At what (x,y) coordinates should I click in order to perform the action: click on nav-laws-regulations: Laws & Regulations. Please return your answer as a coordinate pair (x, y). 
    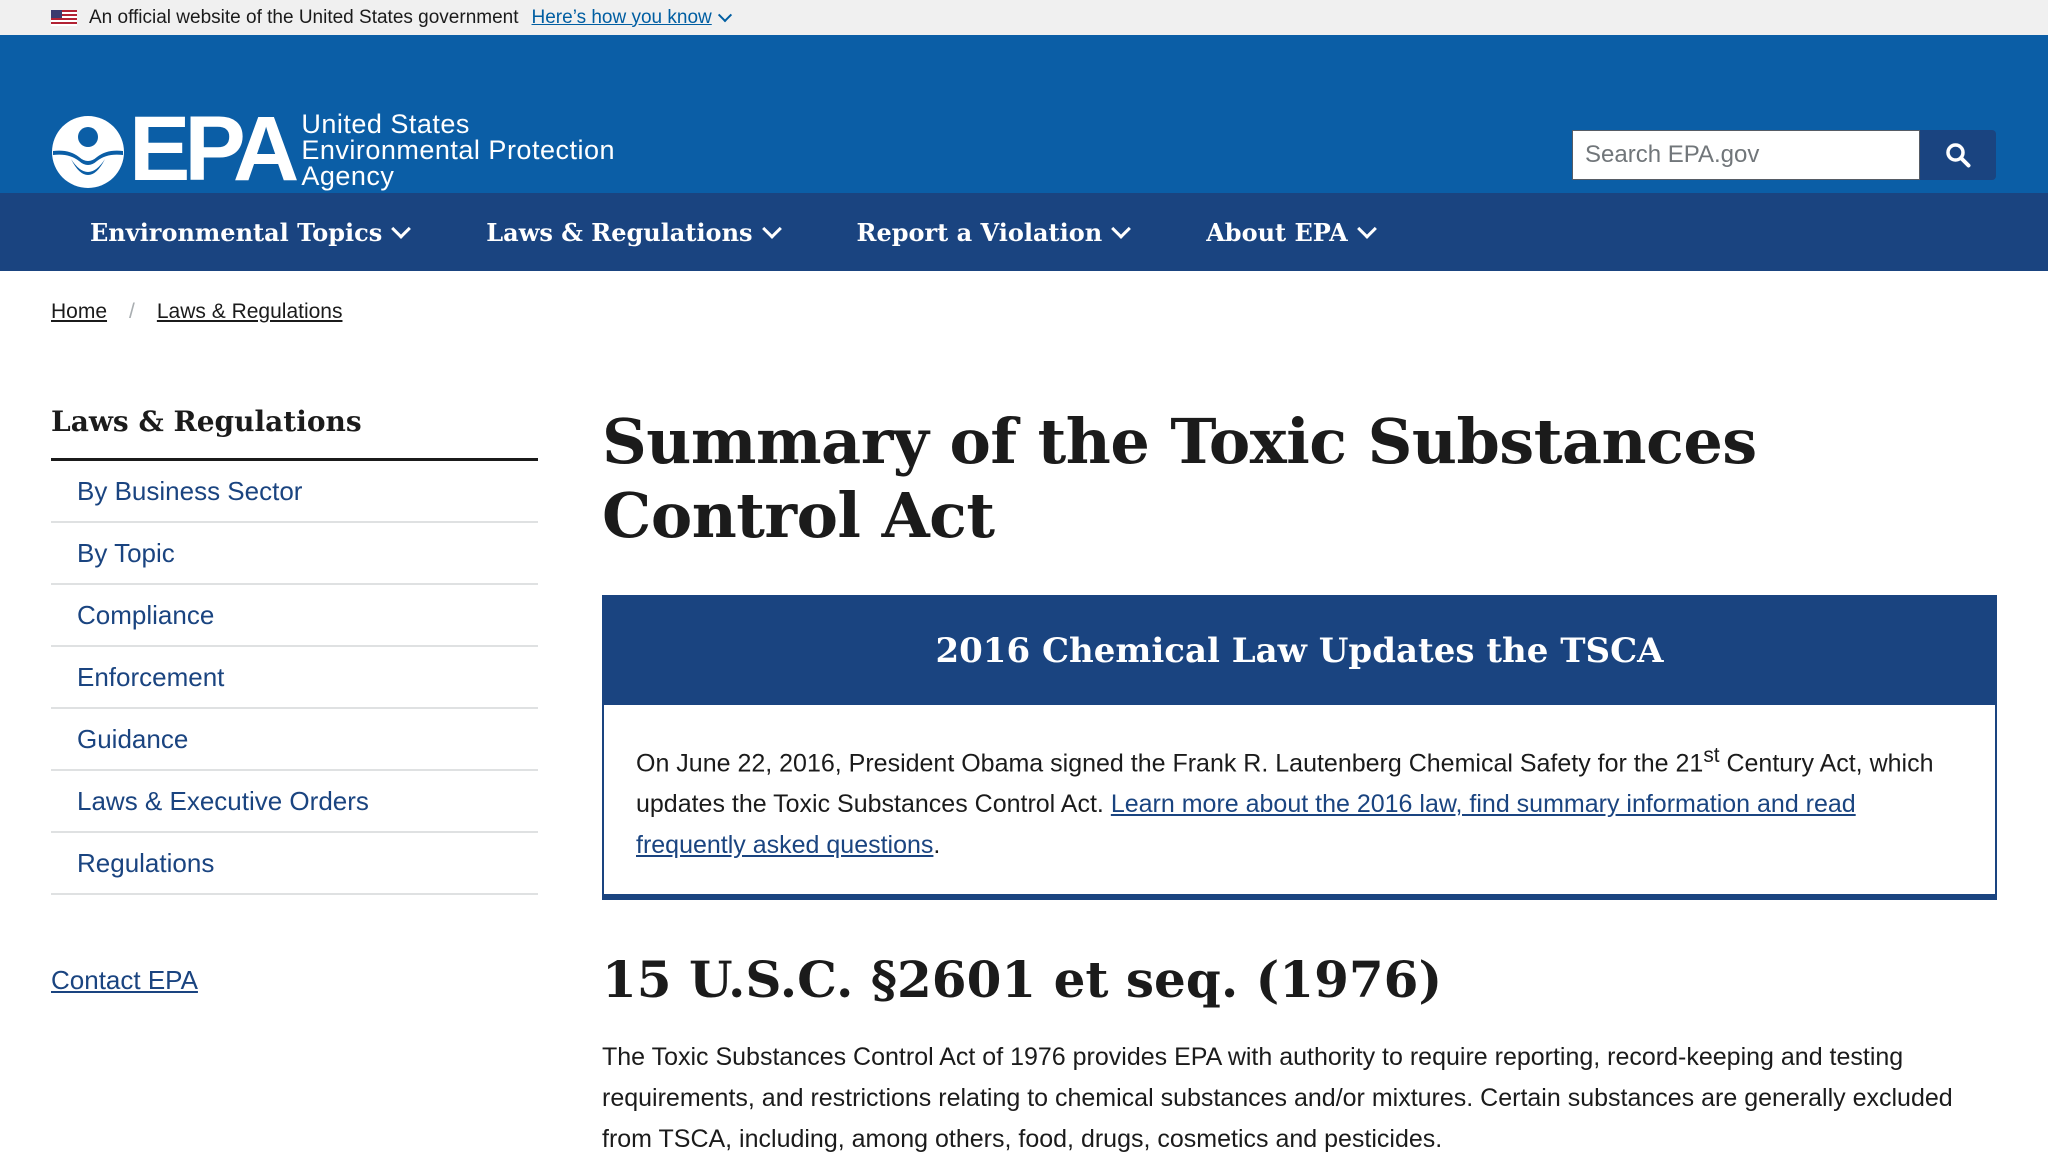
    Looking at the image, I should click on (632, 232).